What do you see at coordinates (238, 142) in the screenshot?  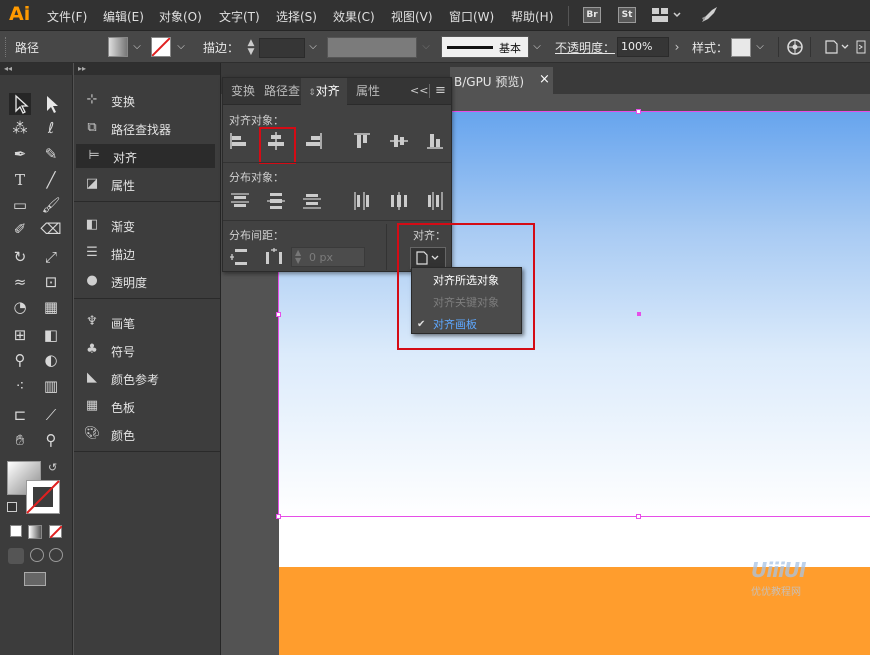 I see `horizontal-align-left-icon` at bounding box center [238, 142].